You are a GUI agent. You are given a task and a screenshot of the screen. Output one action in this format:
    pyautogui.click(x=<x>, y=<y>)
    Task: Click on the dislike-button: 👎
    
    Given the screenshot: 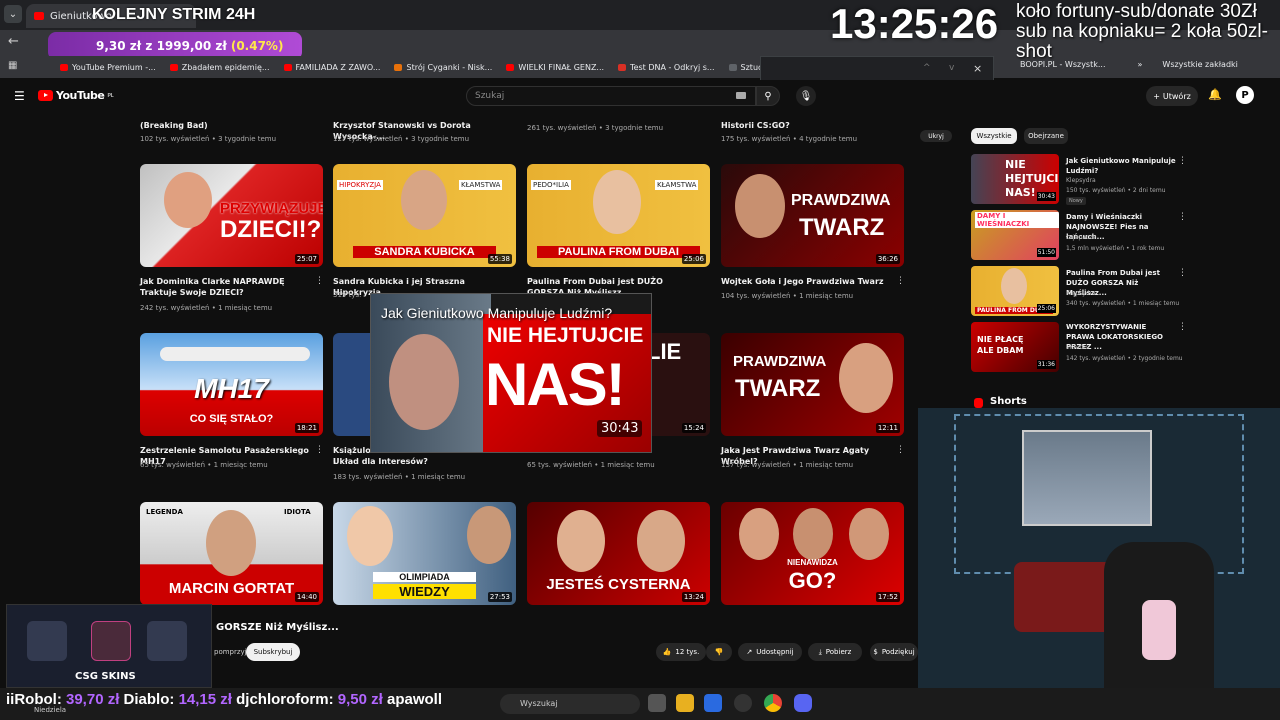 What is the action you would take?
    pyautogui.click(x=719, y=652)
    